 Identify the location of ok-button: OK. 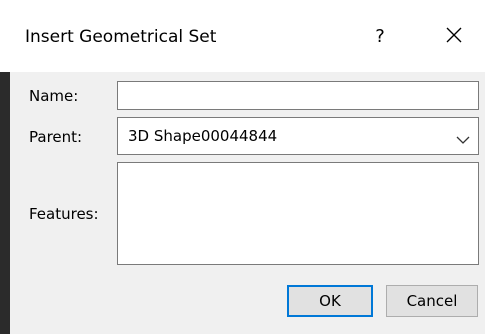
(330, 301).